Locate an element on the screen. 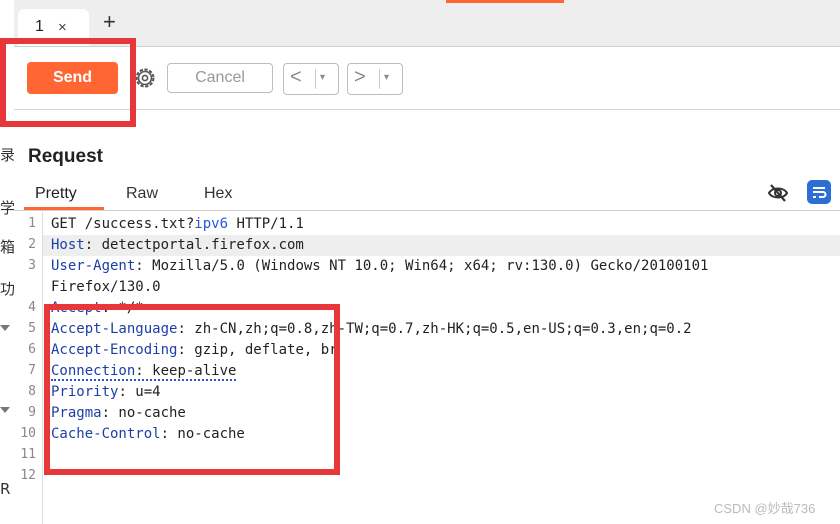 Image resolution: width=840 pixels, height=524 pixels. code-line-wrapped: Firefox/130.0 is located at coordinates (106, 287).